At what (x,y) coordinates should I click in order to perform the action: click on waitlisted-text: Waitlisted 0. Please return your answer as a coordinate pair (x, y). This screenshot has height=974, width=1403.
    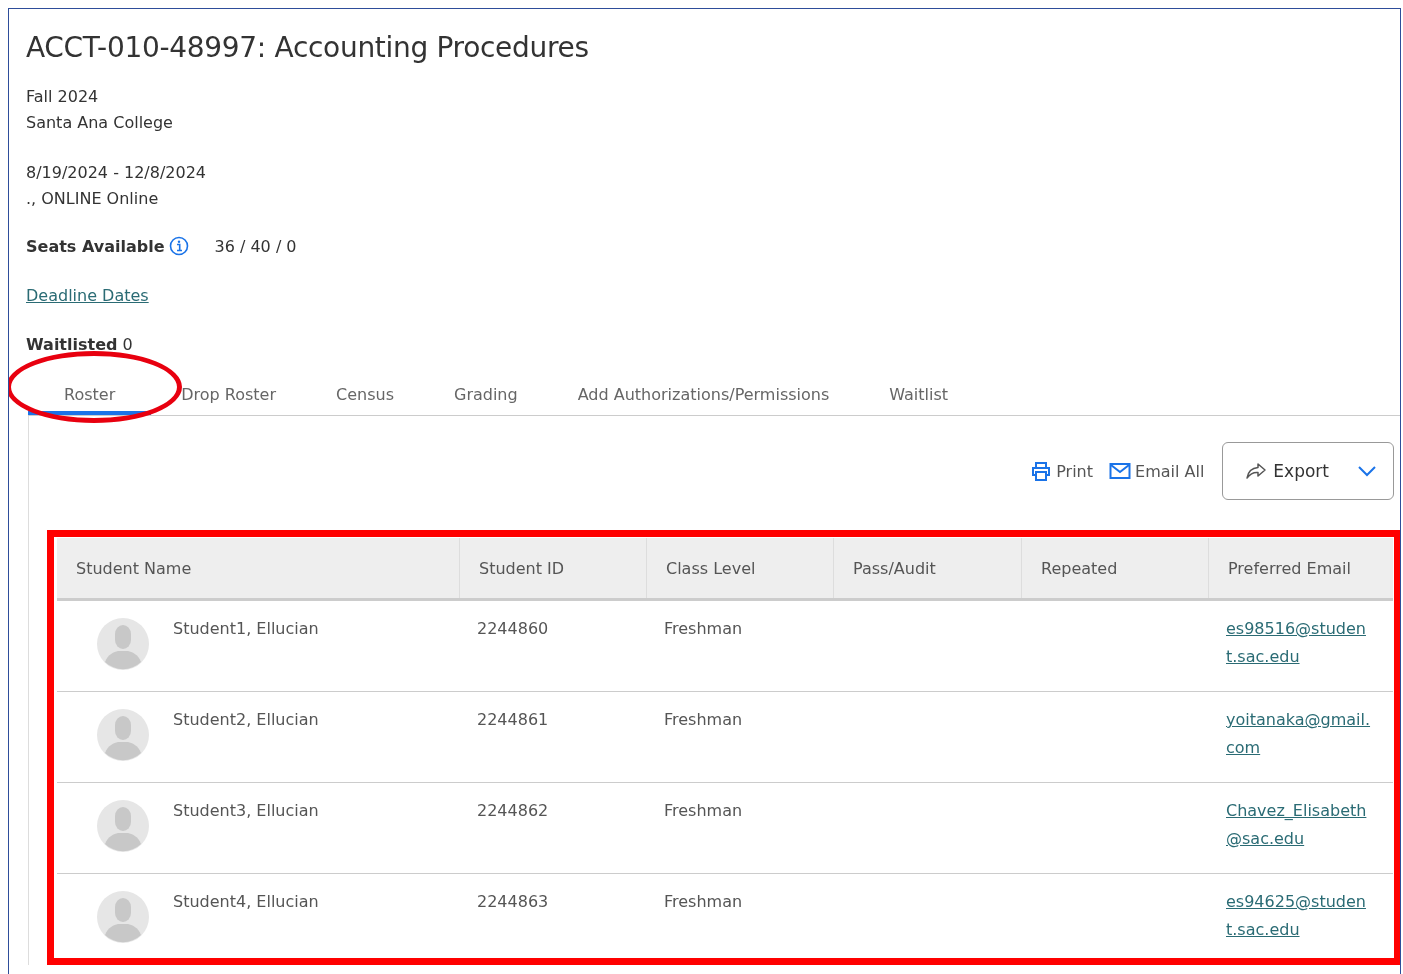
    Looking at the image, I should click on (79, 344).